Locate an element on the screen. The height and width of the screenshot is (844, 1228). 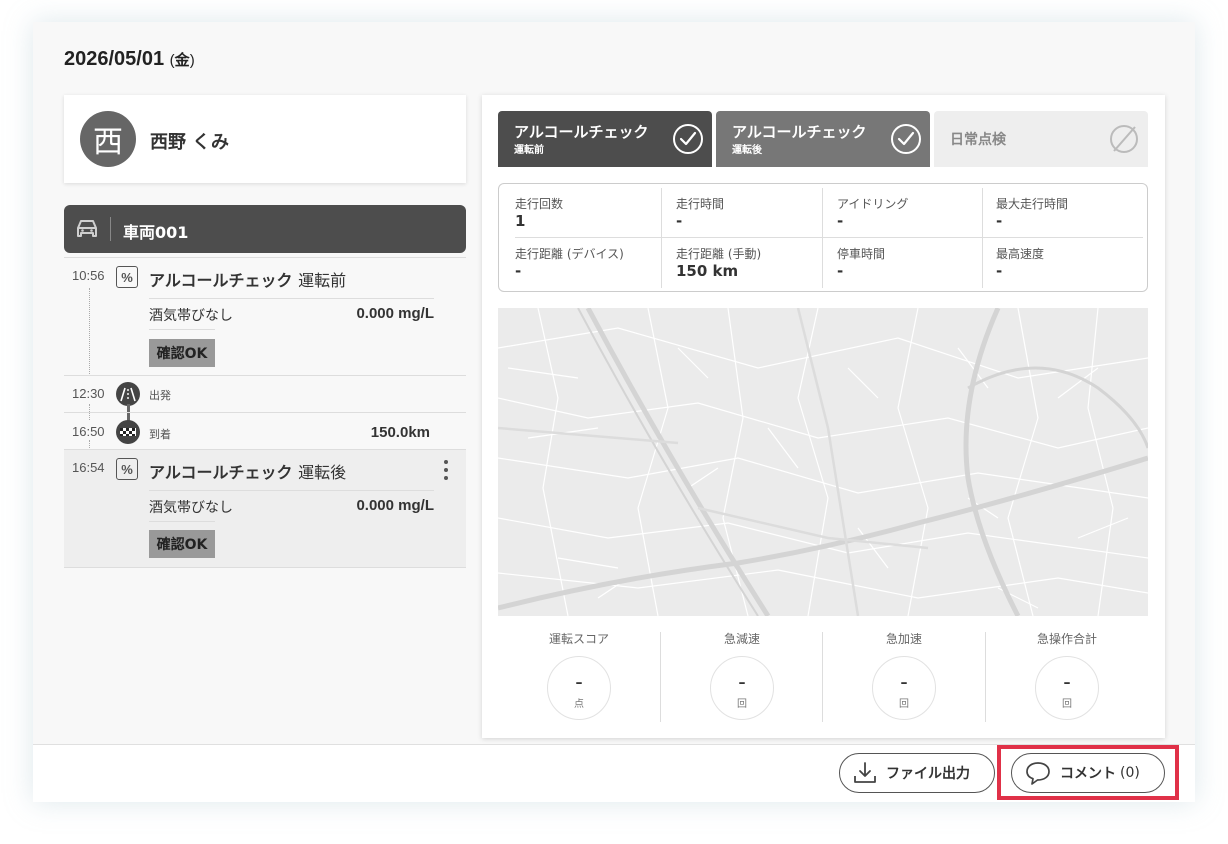
stat-max-drive-time: 最大走行時間 - is located at coordinates (1032, 213).